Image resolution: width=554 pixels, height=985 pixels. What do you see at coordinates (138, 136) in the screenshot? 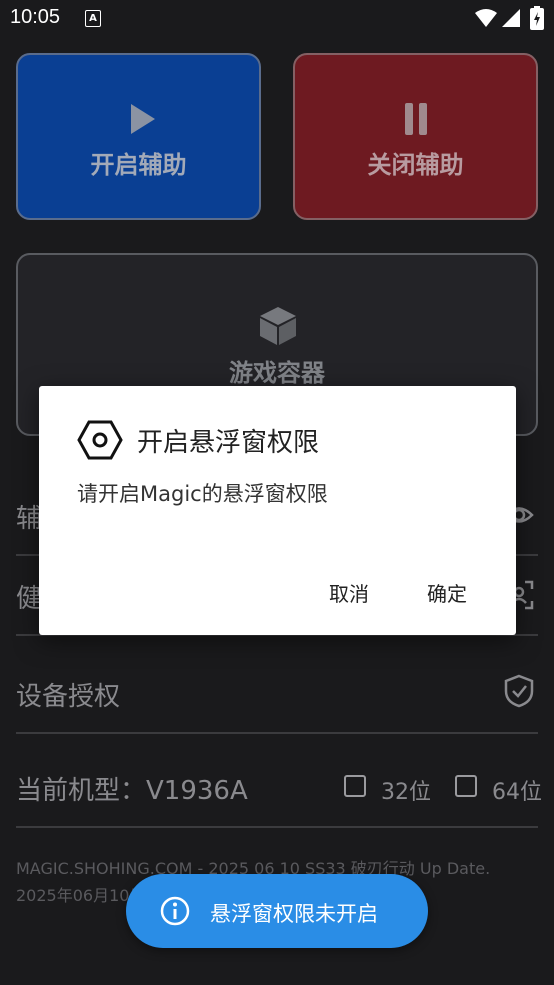
I see `start-assist-button: 开启辅助` at bounding box center [138, 136].